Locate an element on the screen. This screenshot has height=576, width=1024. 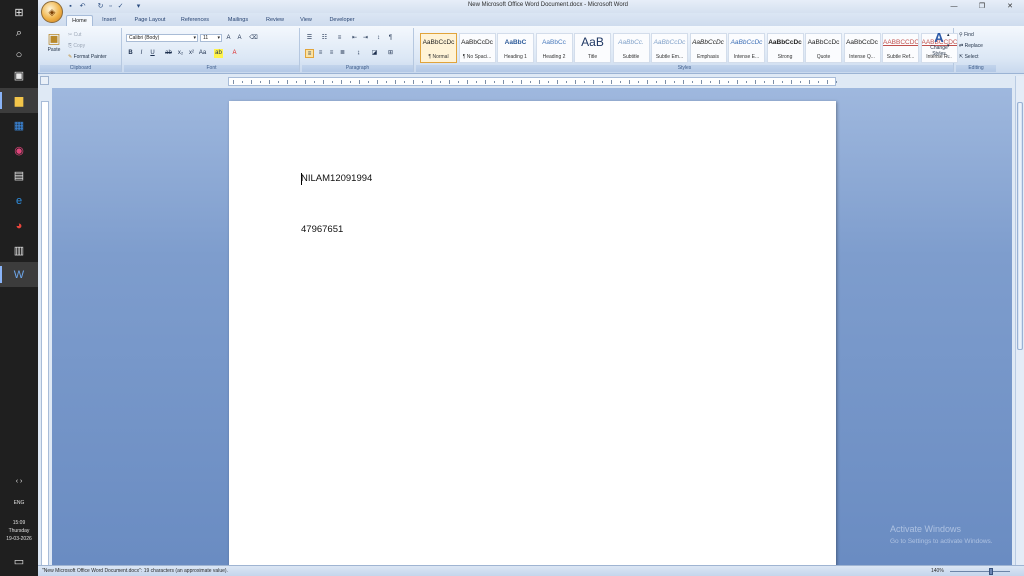
superscript-icon: x² is located at coordinates (191, 53).